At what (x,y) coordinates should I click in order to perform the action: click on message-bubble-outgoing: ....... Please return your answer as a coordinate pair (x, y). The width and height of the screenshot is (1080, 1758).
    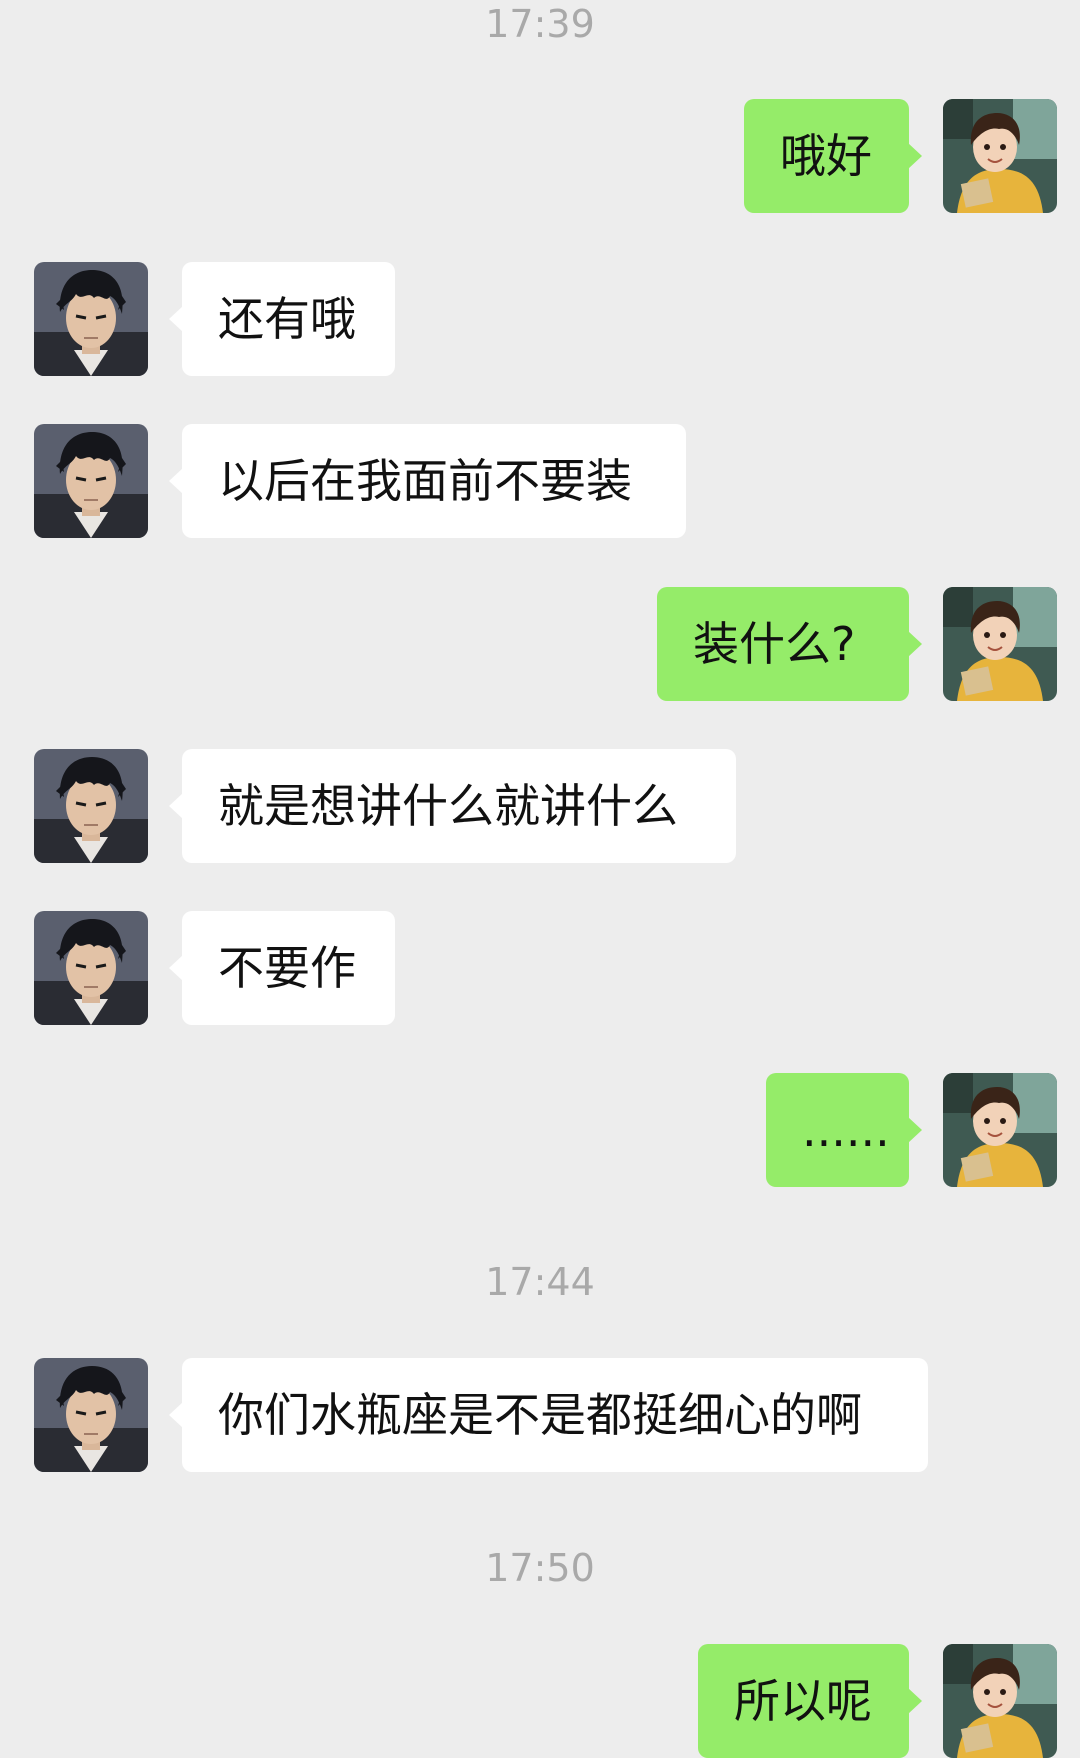
    Looking at the image, I should click on (844, 1130).